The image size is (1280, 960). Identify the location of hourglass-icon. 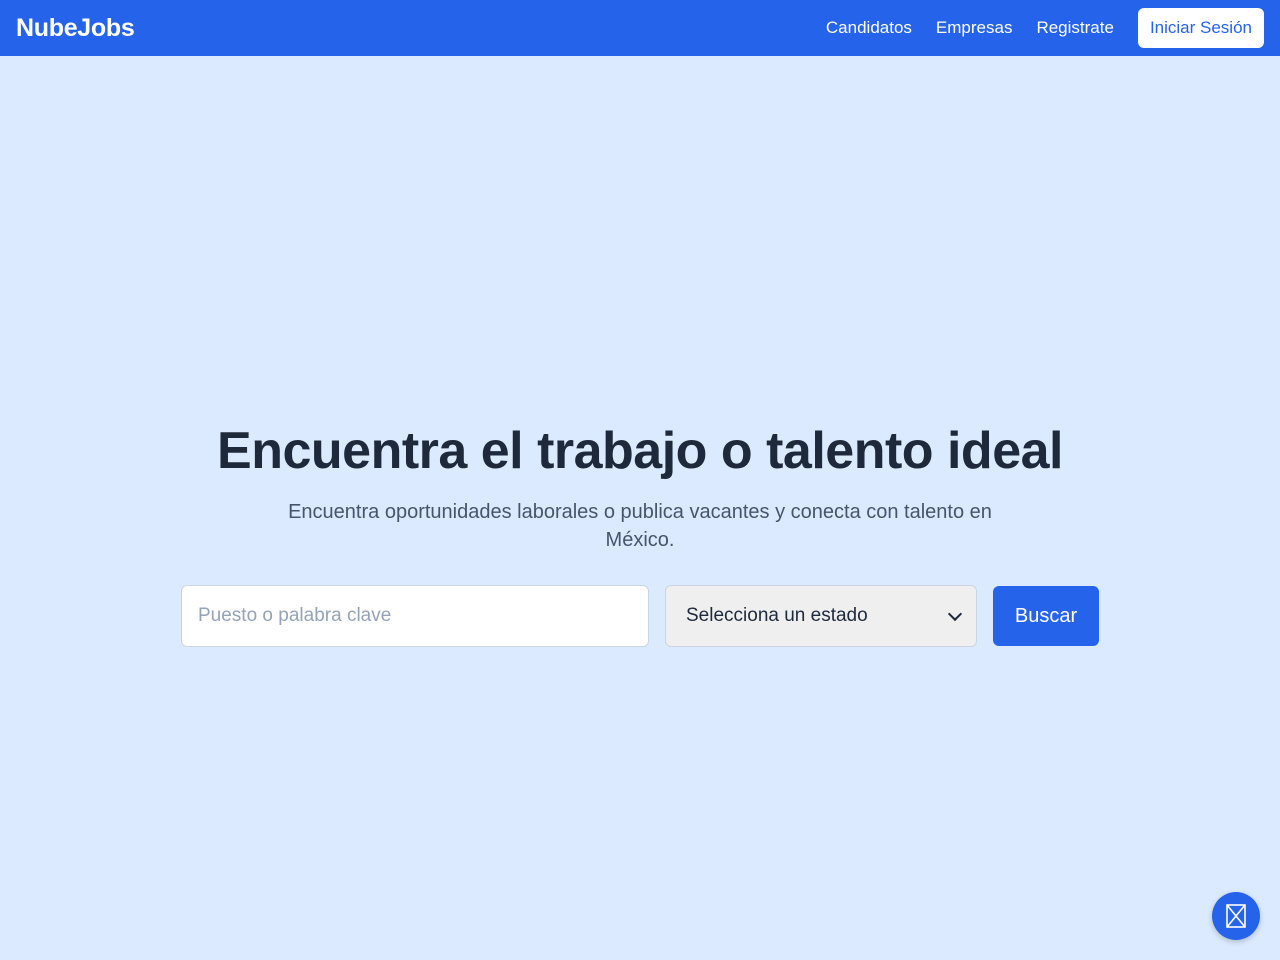
(1236, 916).